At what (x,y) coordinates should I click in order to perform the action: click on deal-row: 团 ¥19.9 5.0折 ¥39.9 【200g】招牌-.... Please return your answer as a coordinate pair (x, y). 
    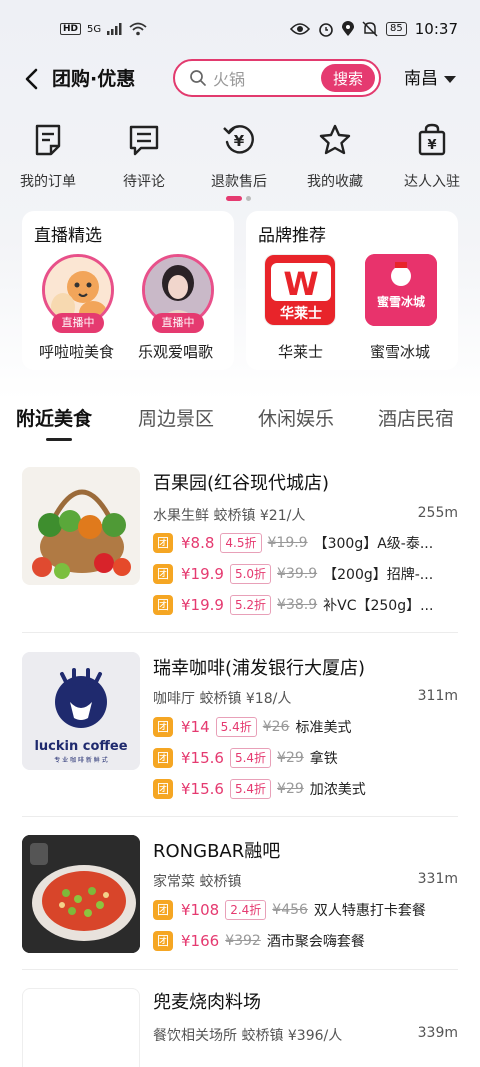
    Looking at the image, I should click on (306, 574).